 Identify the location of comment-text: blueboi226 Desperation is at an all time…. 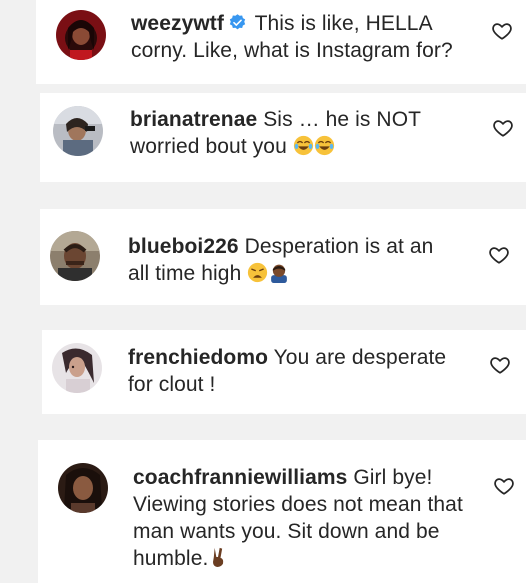
(293, 261).